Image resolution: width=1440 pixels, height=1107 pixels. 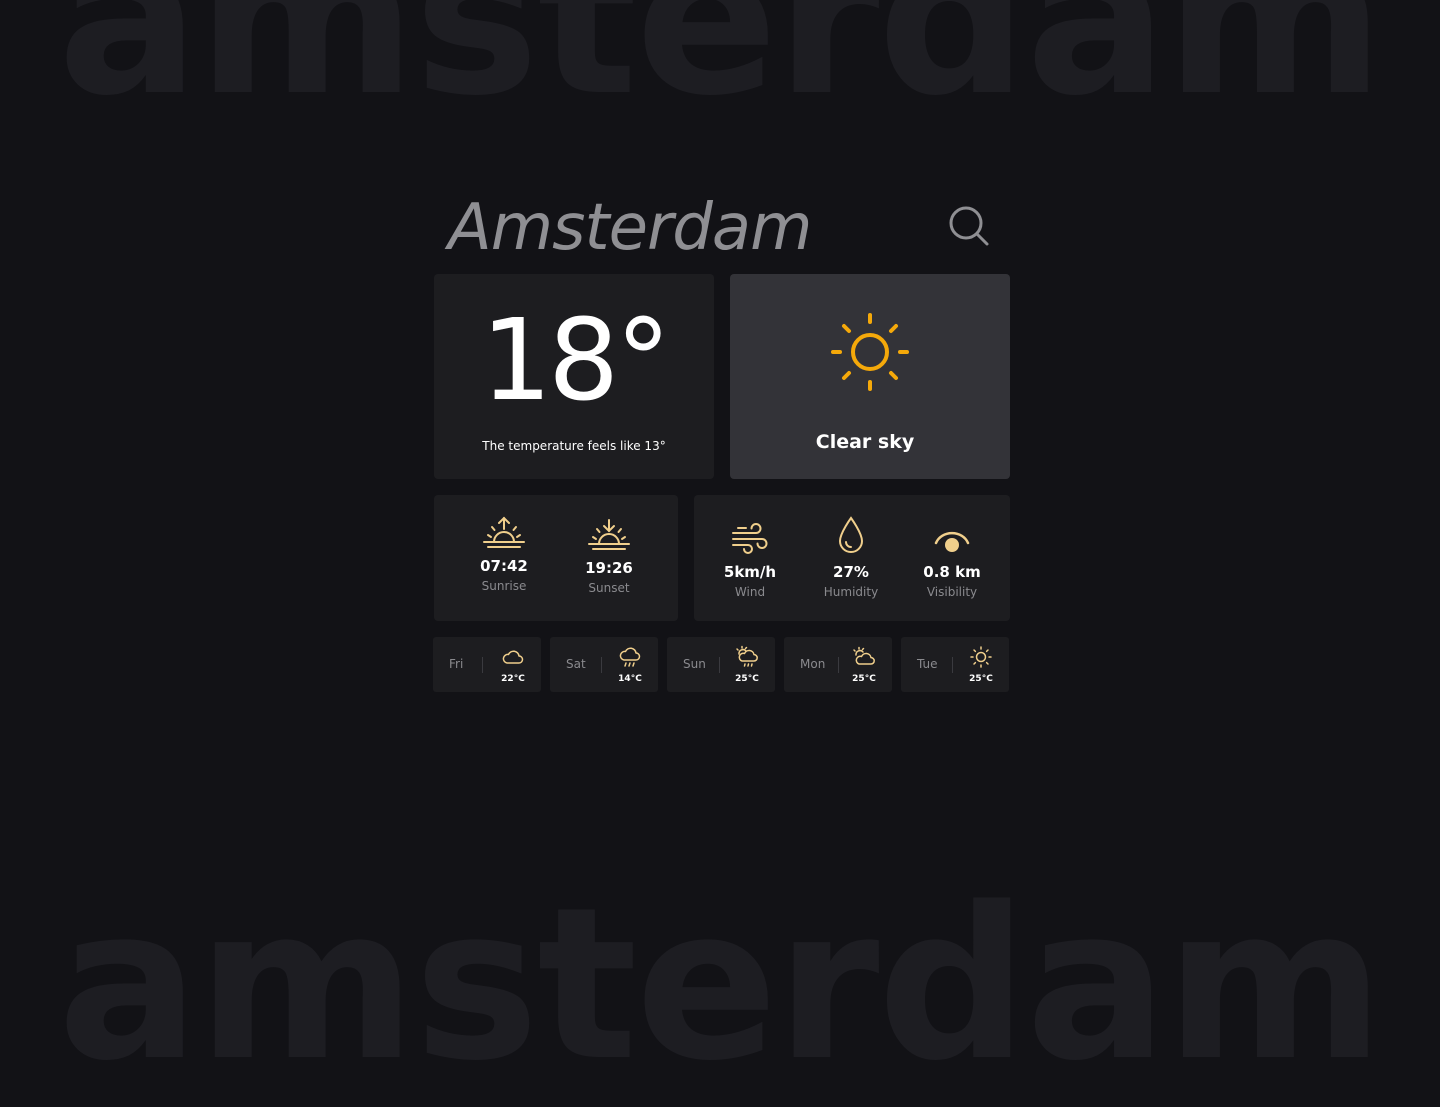 I want to click on visibility-value: 0.8 km, so click(x=952, y=572).